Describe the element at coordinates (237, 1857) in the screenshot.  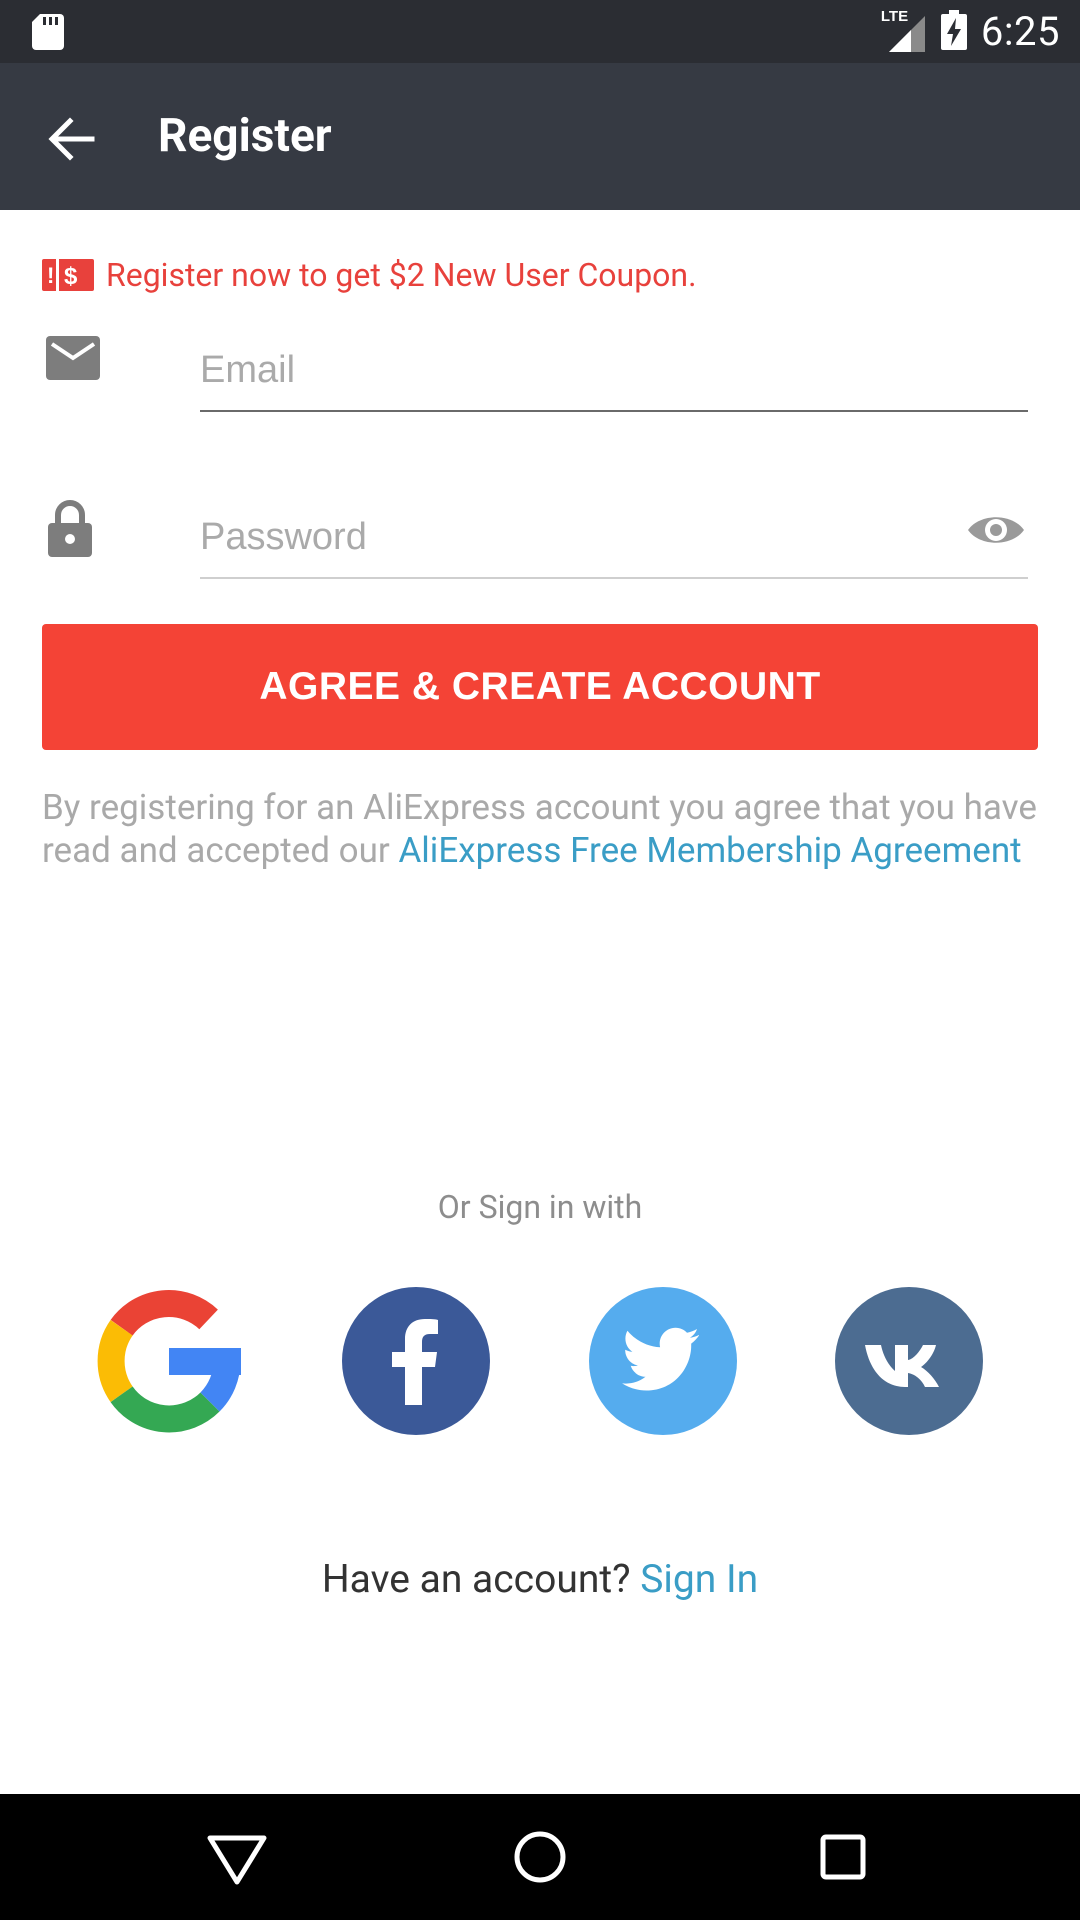
I see `nav-back-icon` at that location.